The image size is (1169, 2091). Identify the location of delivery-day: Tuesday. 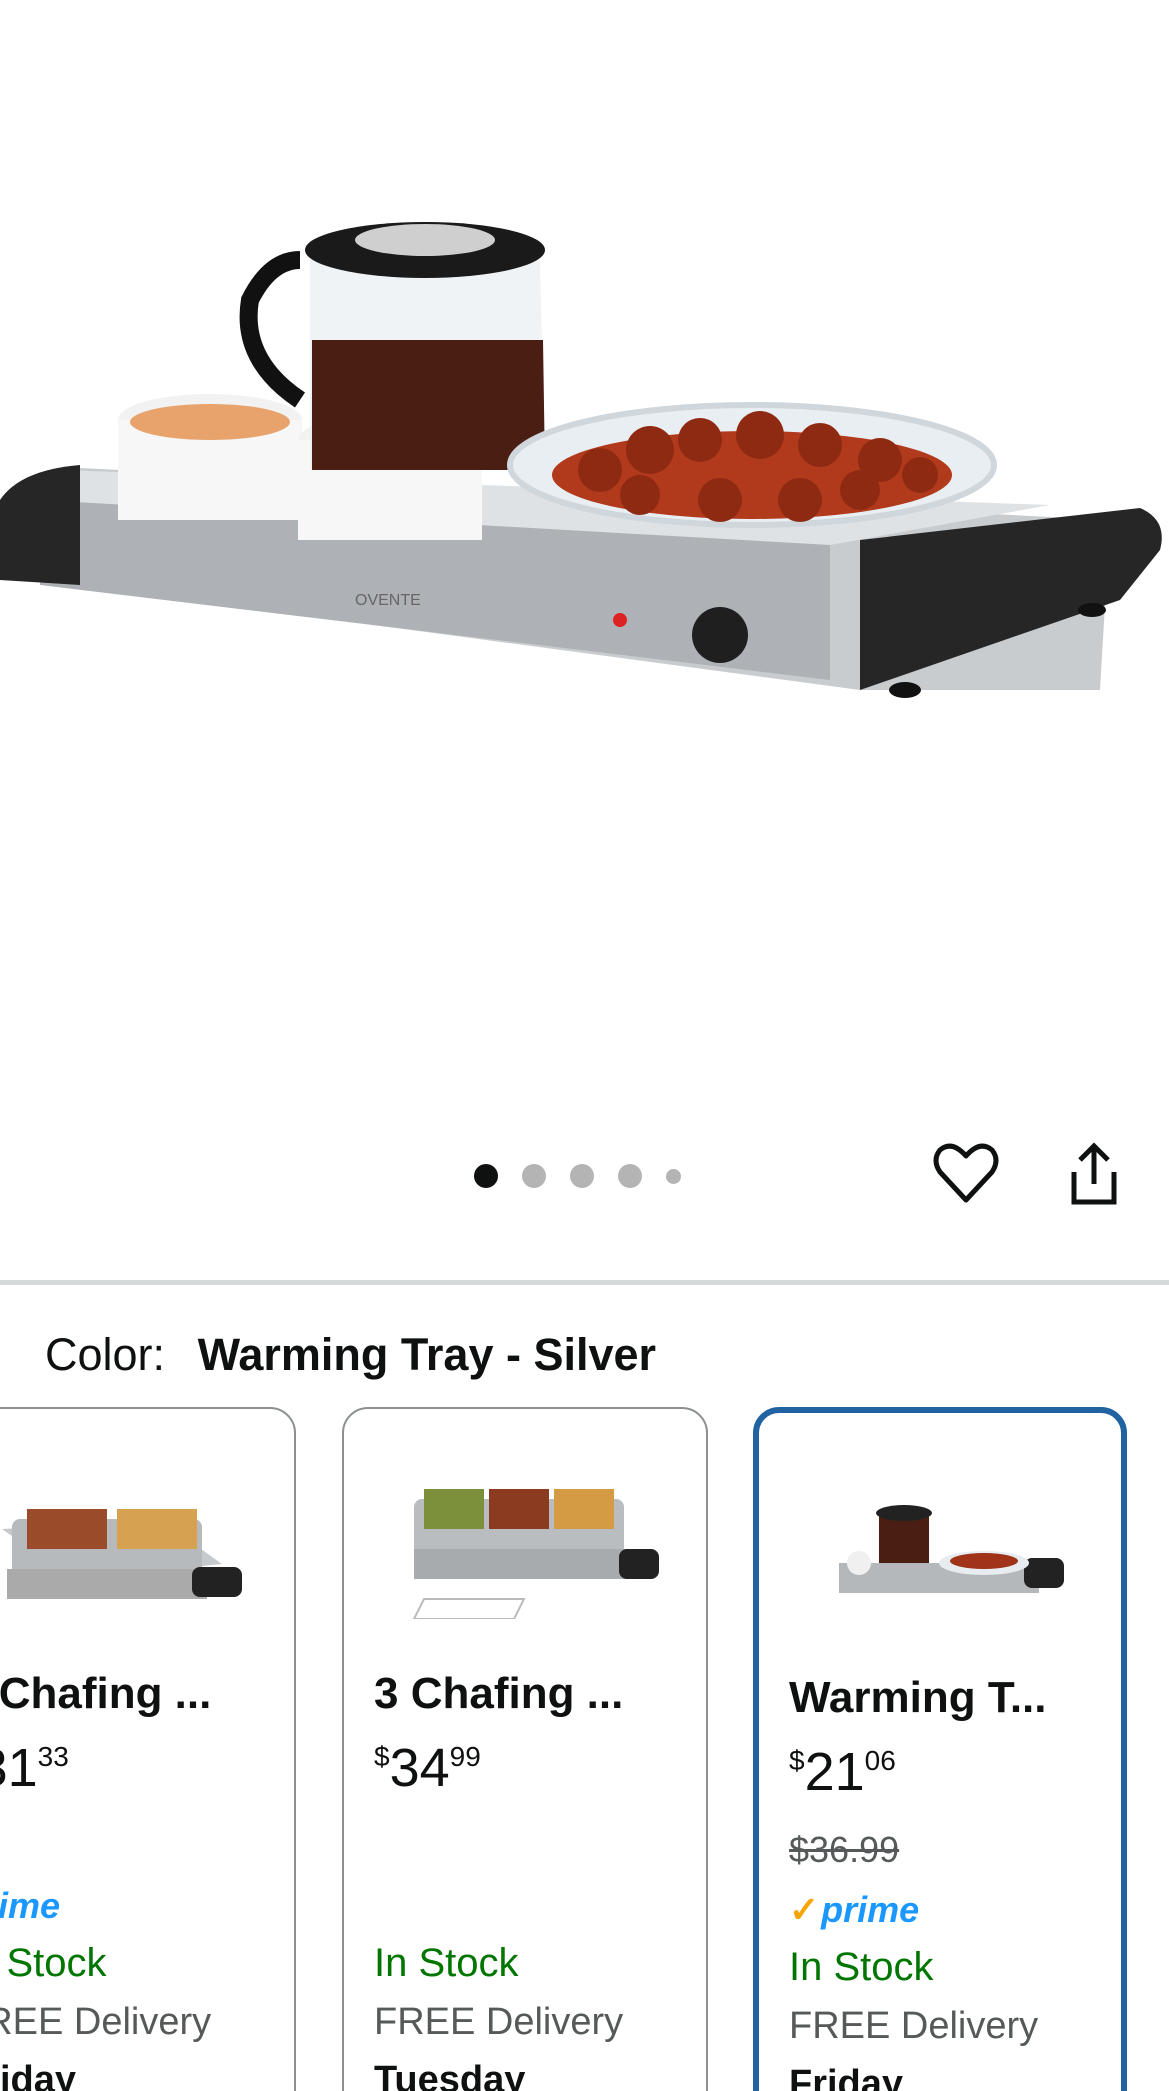
(450, 2075).